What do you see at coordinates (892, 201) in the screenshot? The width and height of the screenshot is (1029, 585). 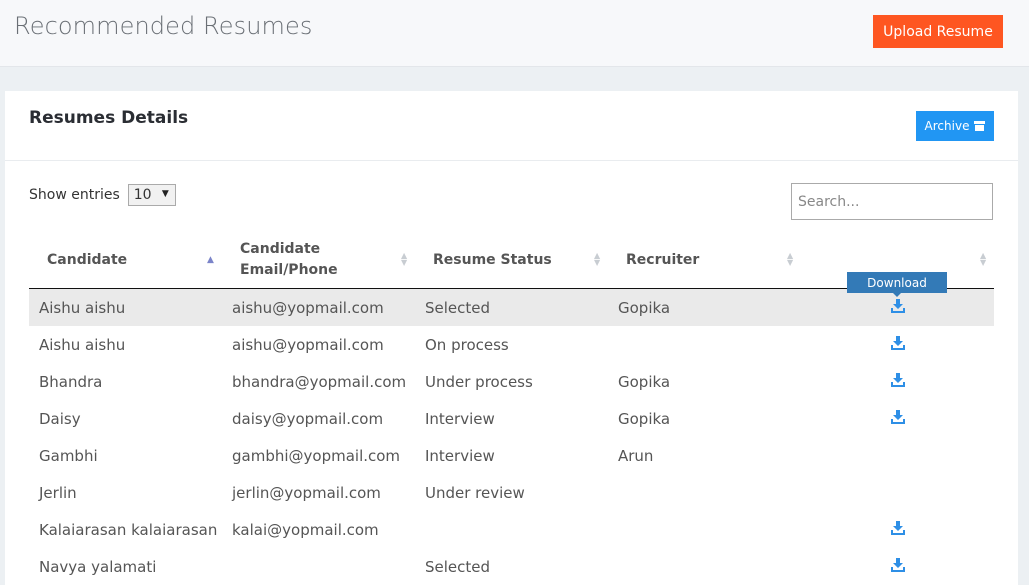 I see `search-input` at bounding box center [892, 201].